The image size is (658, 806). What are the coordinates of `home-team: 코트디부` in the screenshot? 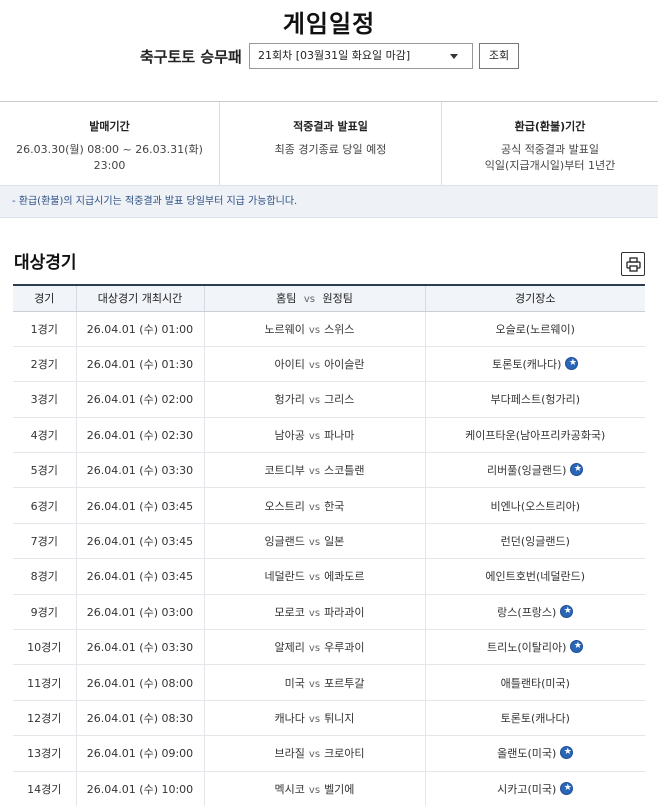 It's located at (284, 471).